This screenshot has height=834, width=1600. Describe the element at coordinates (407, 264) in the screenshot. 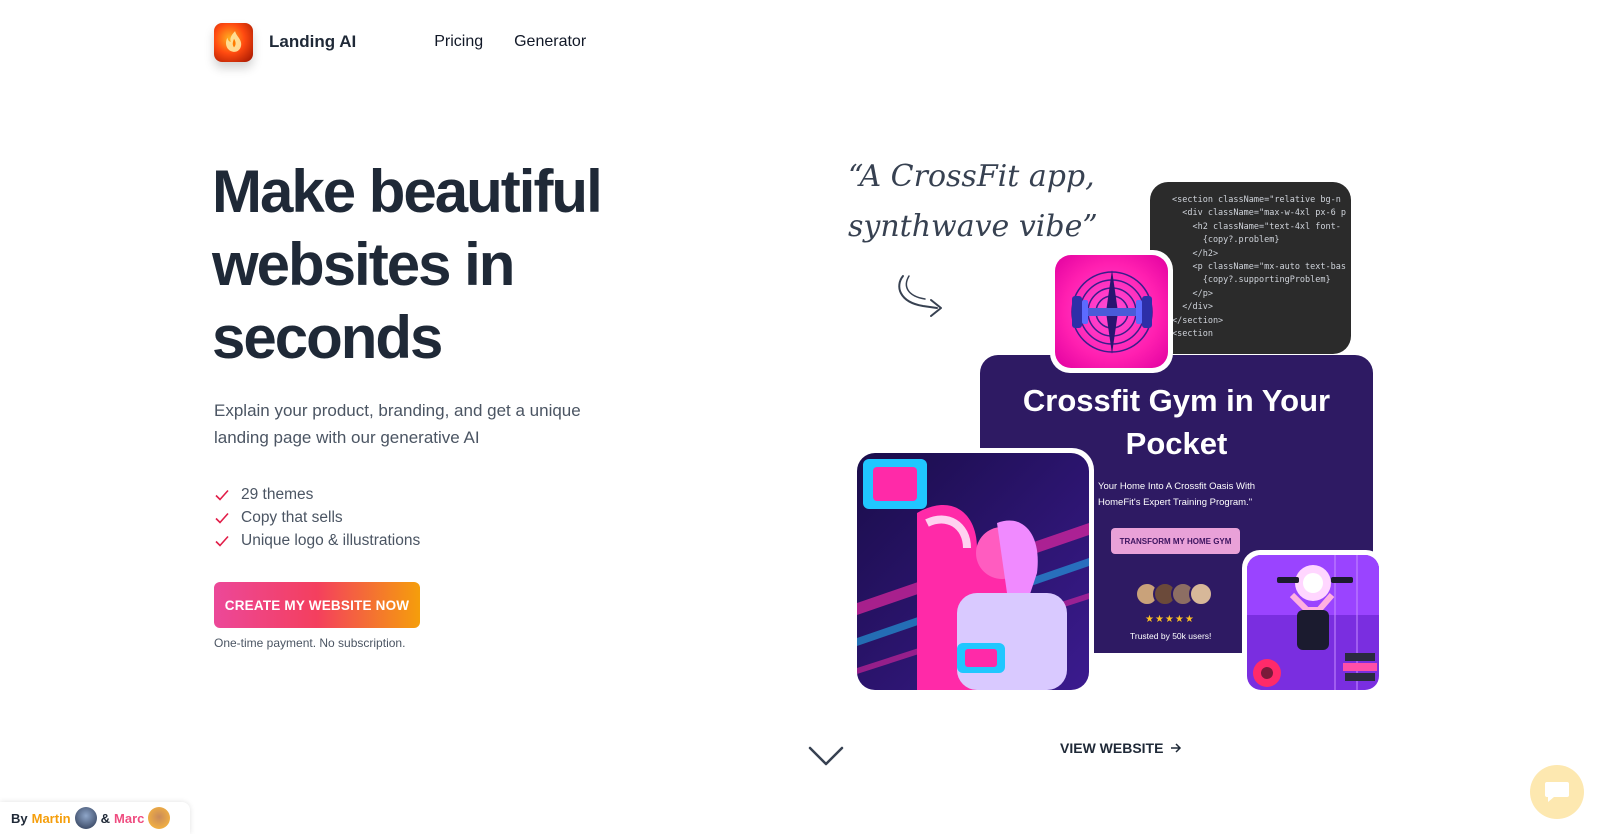

I see `hero-title: Make beautiful websites in seconds` at that location.